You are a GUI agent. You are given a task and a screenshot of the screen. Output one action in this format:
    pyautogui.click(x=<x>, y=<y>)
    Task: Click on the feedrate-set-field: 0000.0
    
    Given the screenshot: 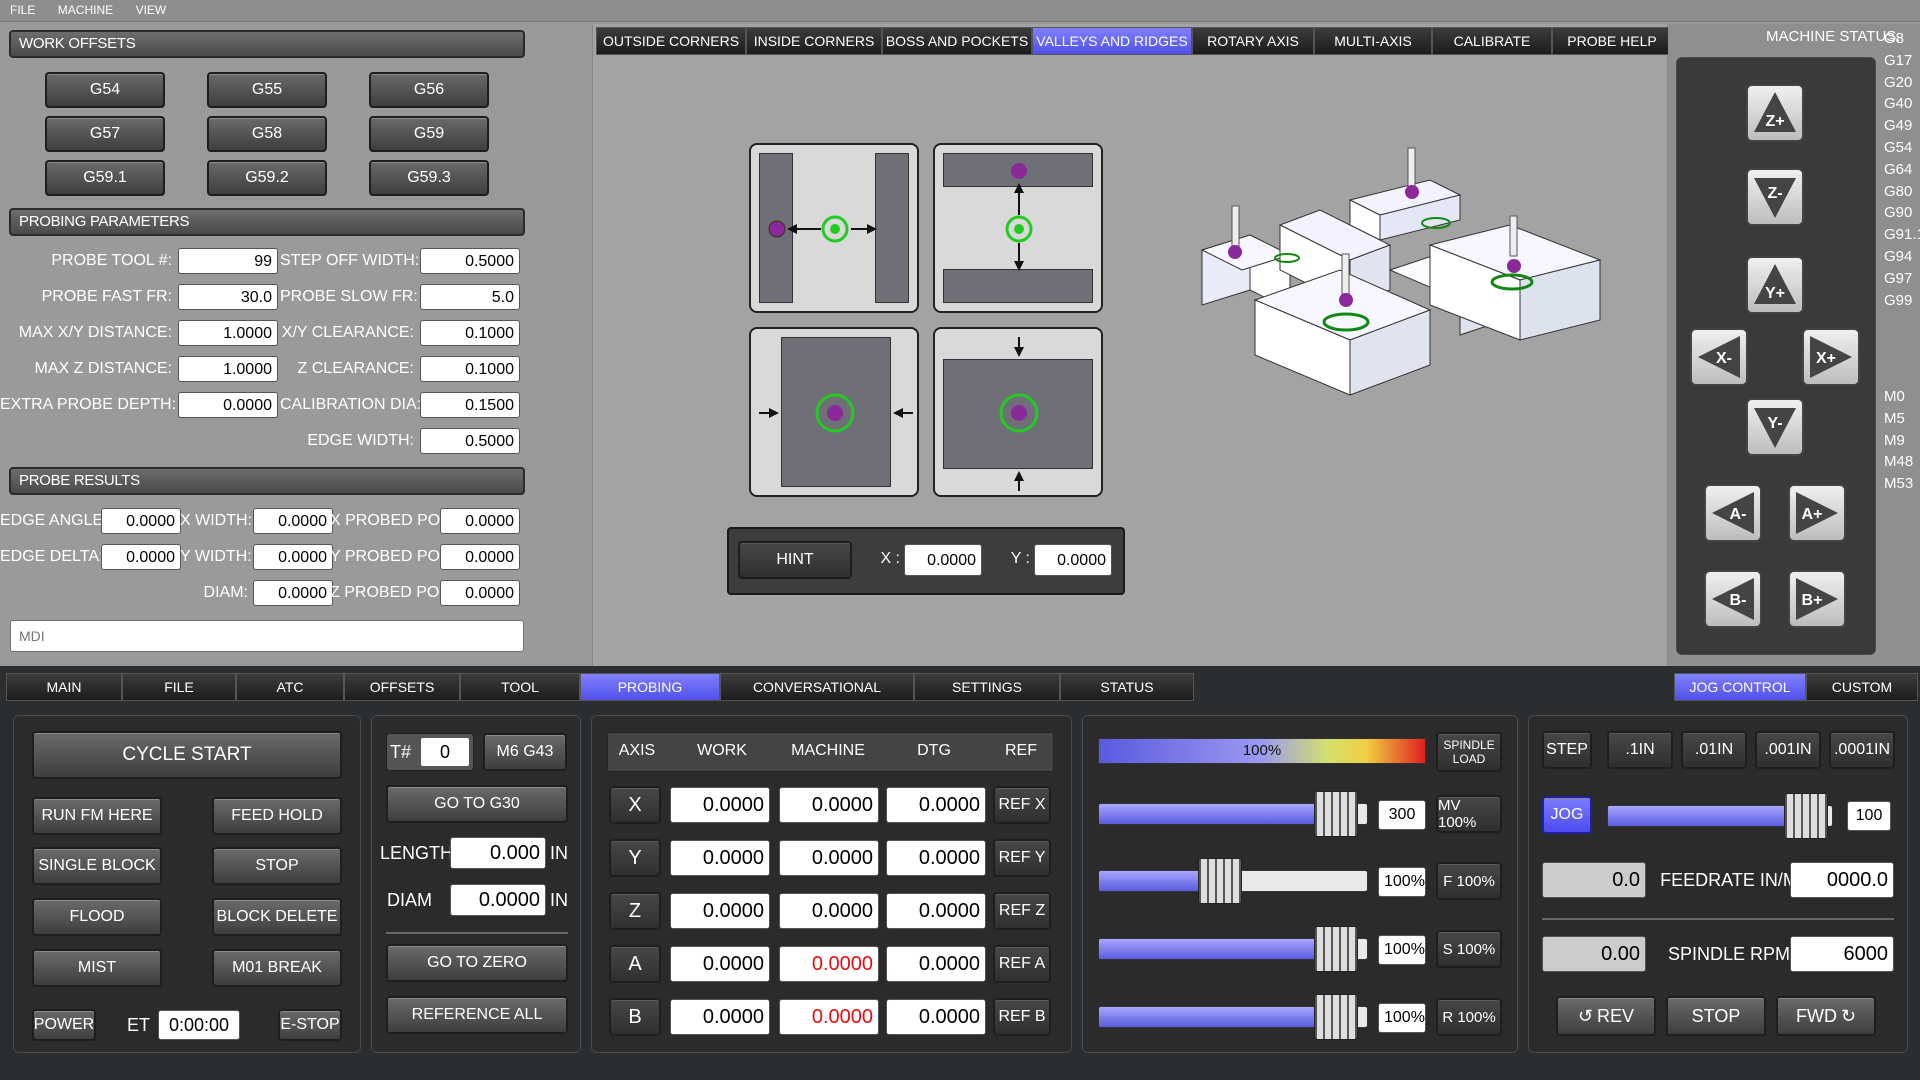 What is the action you would take?
    pyautogui.click(x=1842, y=880)
    